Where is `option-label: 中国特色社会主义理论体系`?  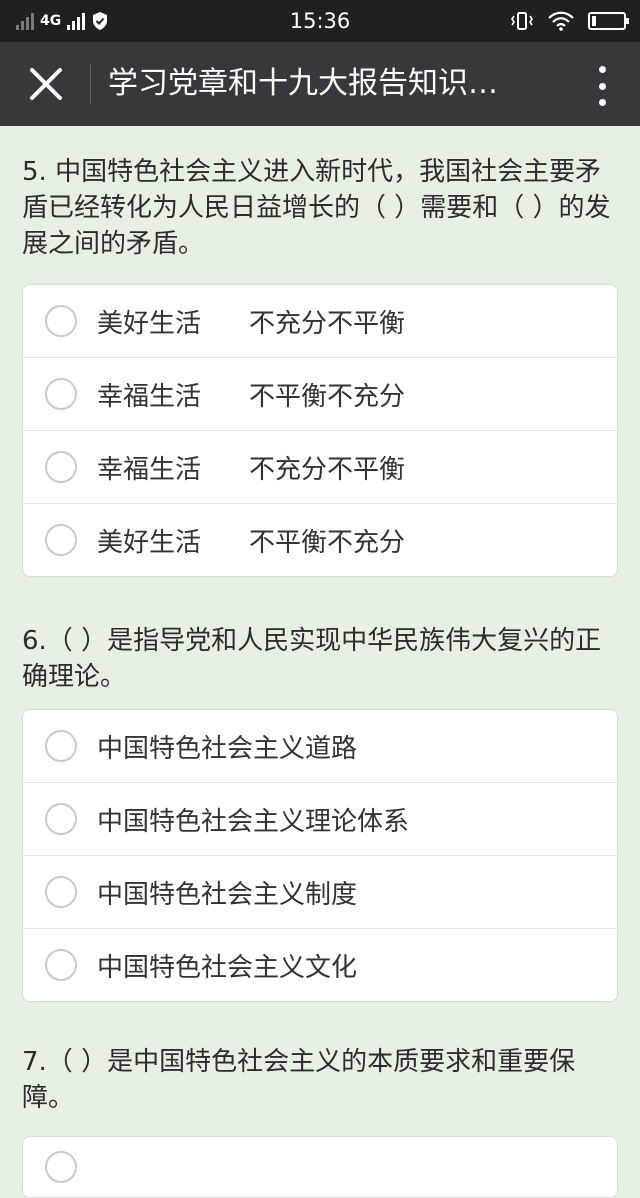
option-label: 中国特色社会主义理论体系 is located at coordinates (253, 821).